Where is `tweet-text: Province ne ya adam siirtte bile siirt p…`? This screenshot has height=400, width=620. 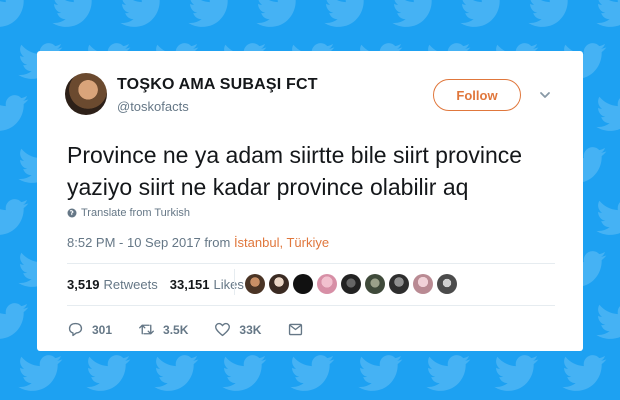 tweet-text: Province ne ya adam siirtte bile siirt p… is located at coordinates (295, 171).